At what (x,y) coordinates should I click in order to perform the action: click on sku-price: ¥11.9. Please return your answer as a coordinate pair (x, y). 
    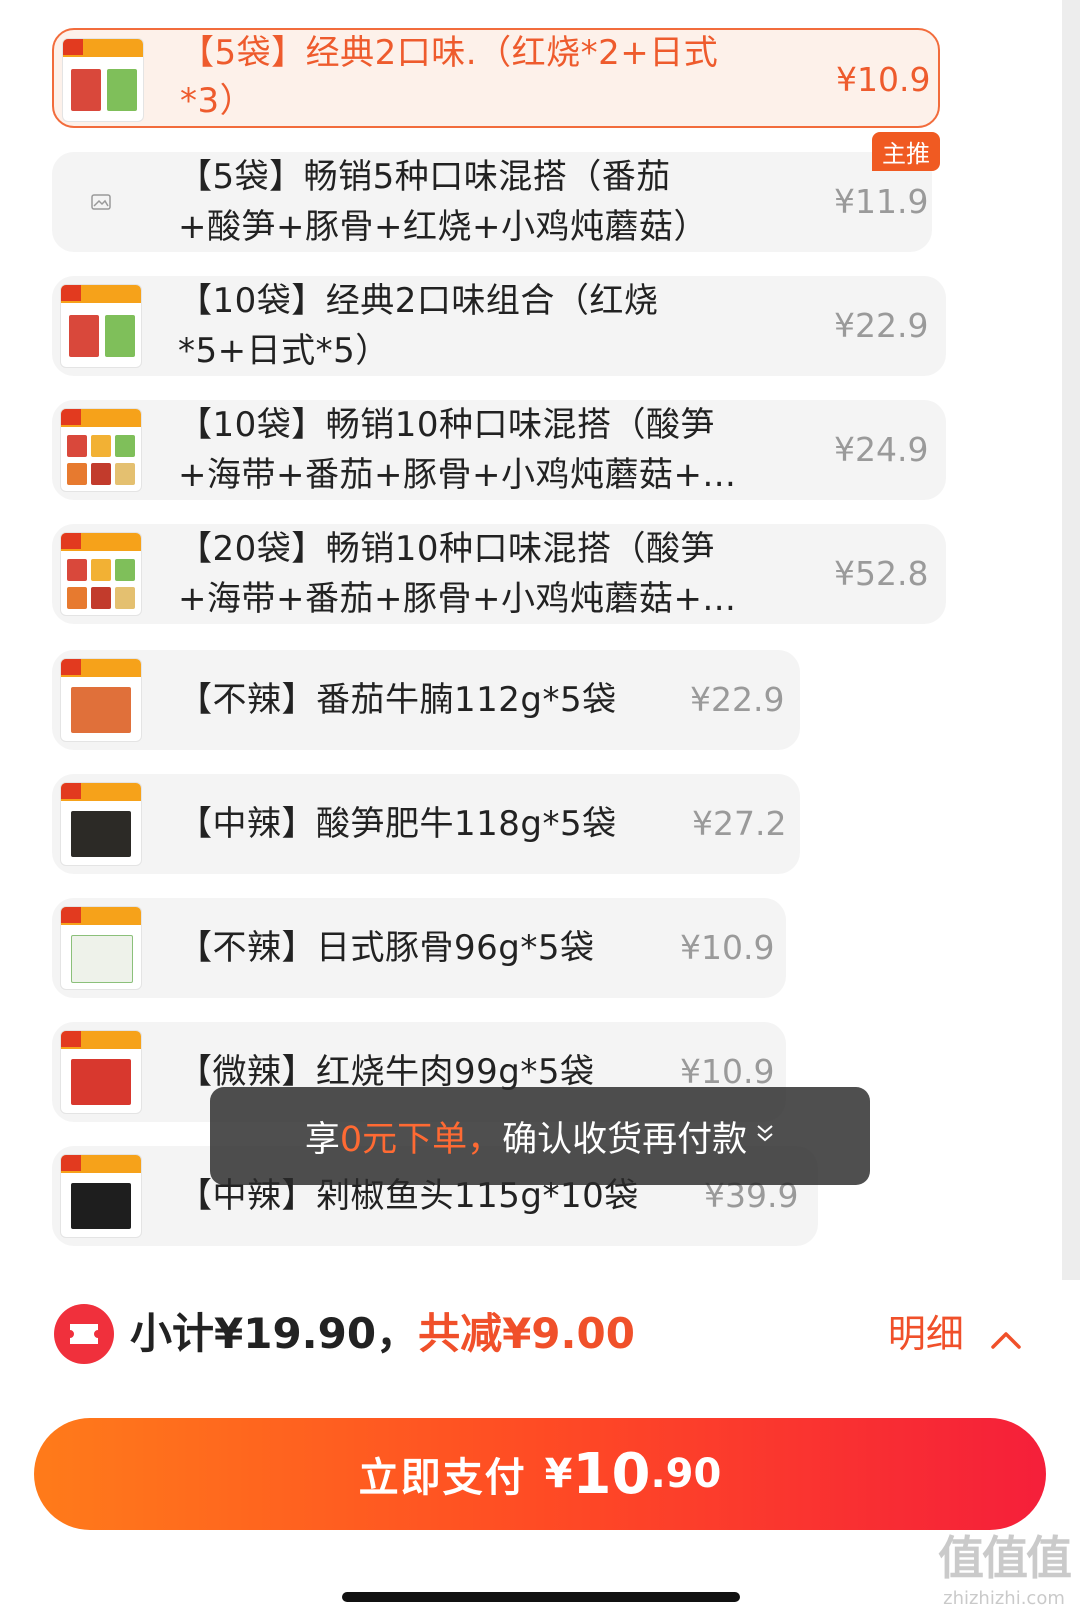
    Looking at the image, I should click on (881, 201).